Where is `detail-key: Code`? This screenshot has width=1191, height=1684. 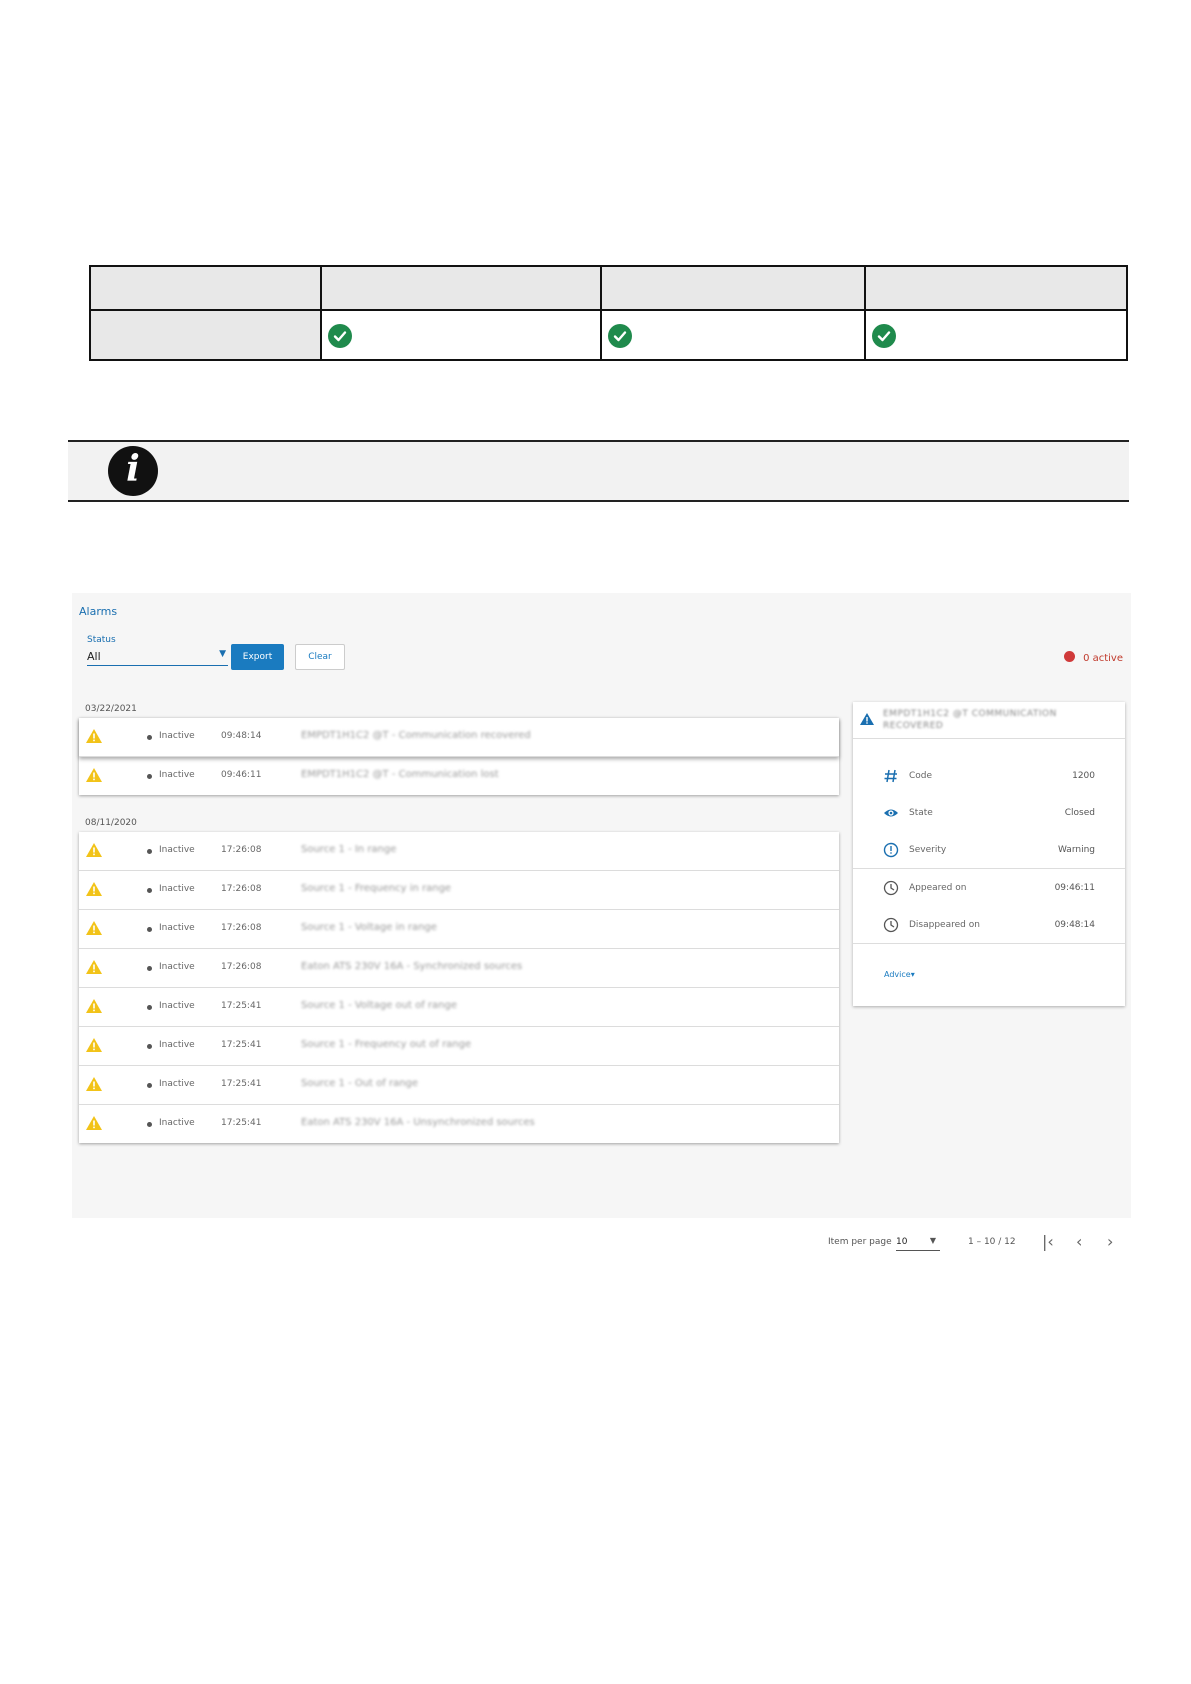
detail-key: Code is located at coordinates (921, 776).